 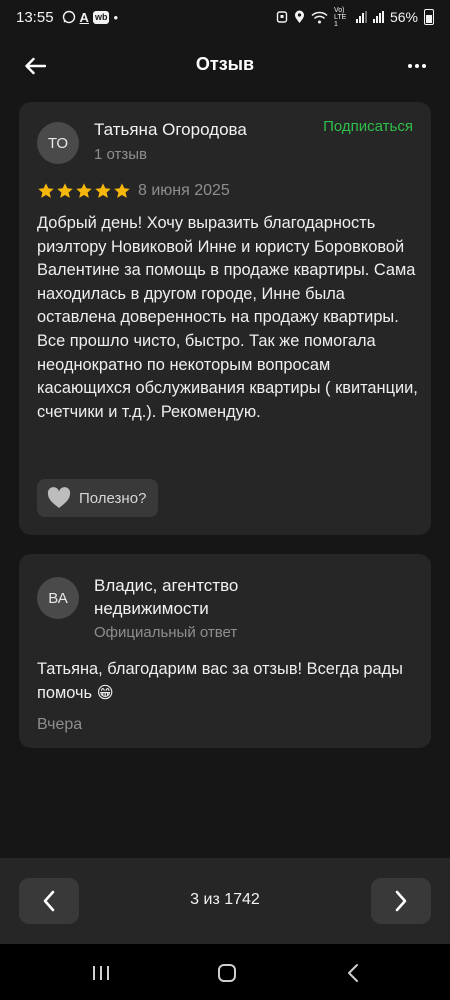 I want to click on page-title: Отзыв, so click(x=225, y=64).